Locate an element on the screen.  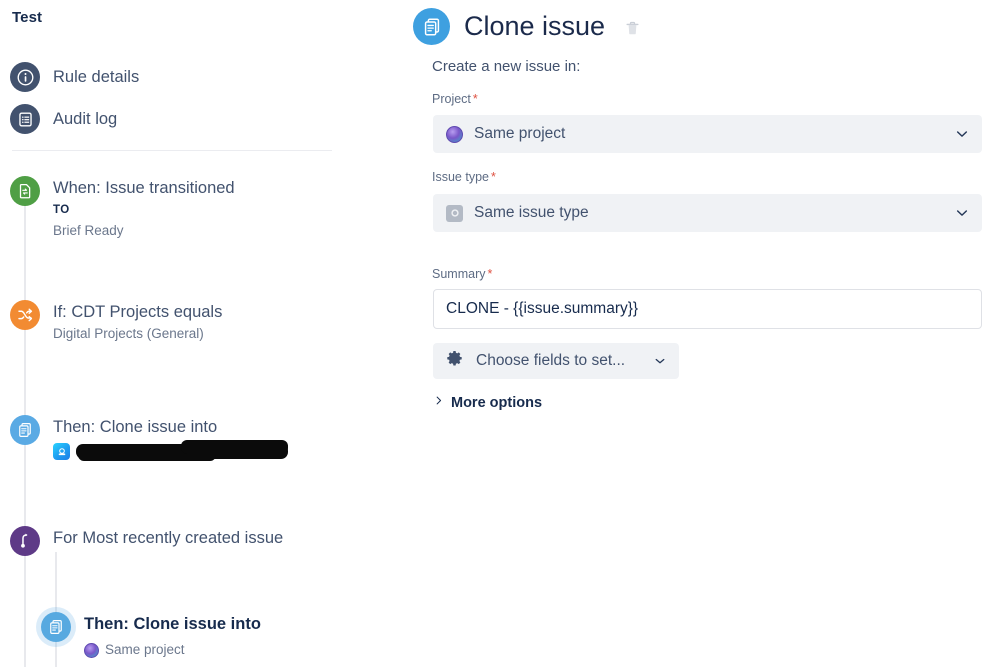
rule-step-clone-action-nested: Then: Clone issue into Same project is located at coordinates (151, 636).